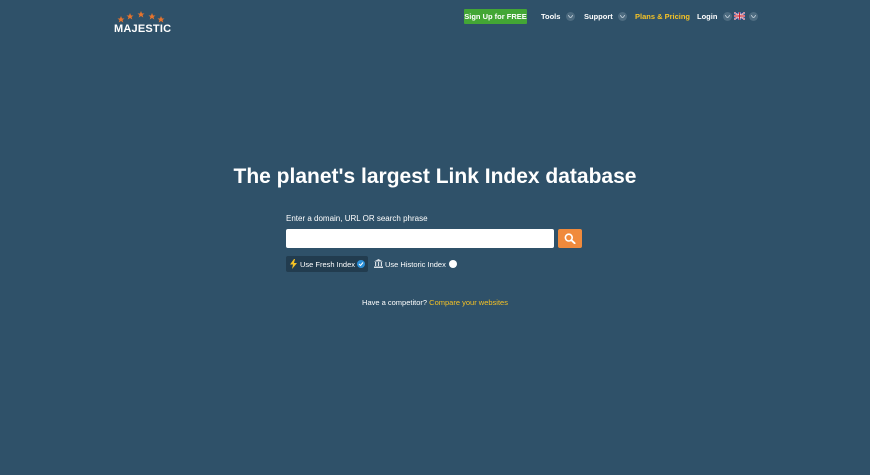 The image size is (870, 475). What do you see at coordinates (357, 218) in the screenshot?
I see `search-label: Enter a domain, URL OR search phrase` at bounding box center [357, 218].